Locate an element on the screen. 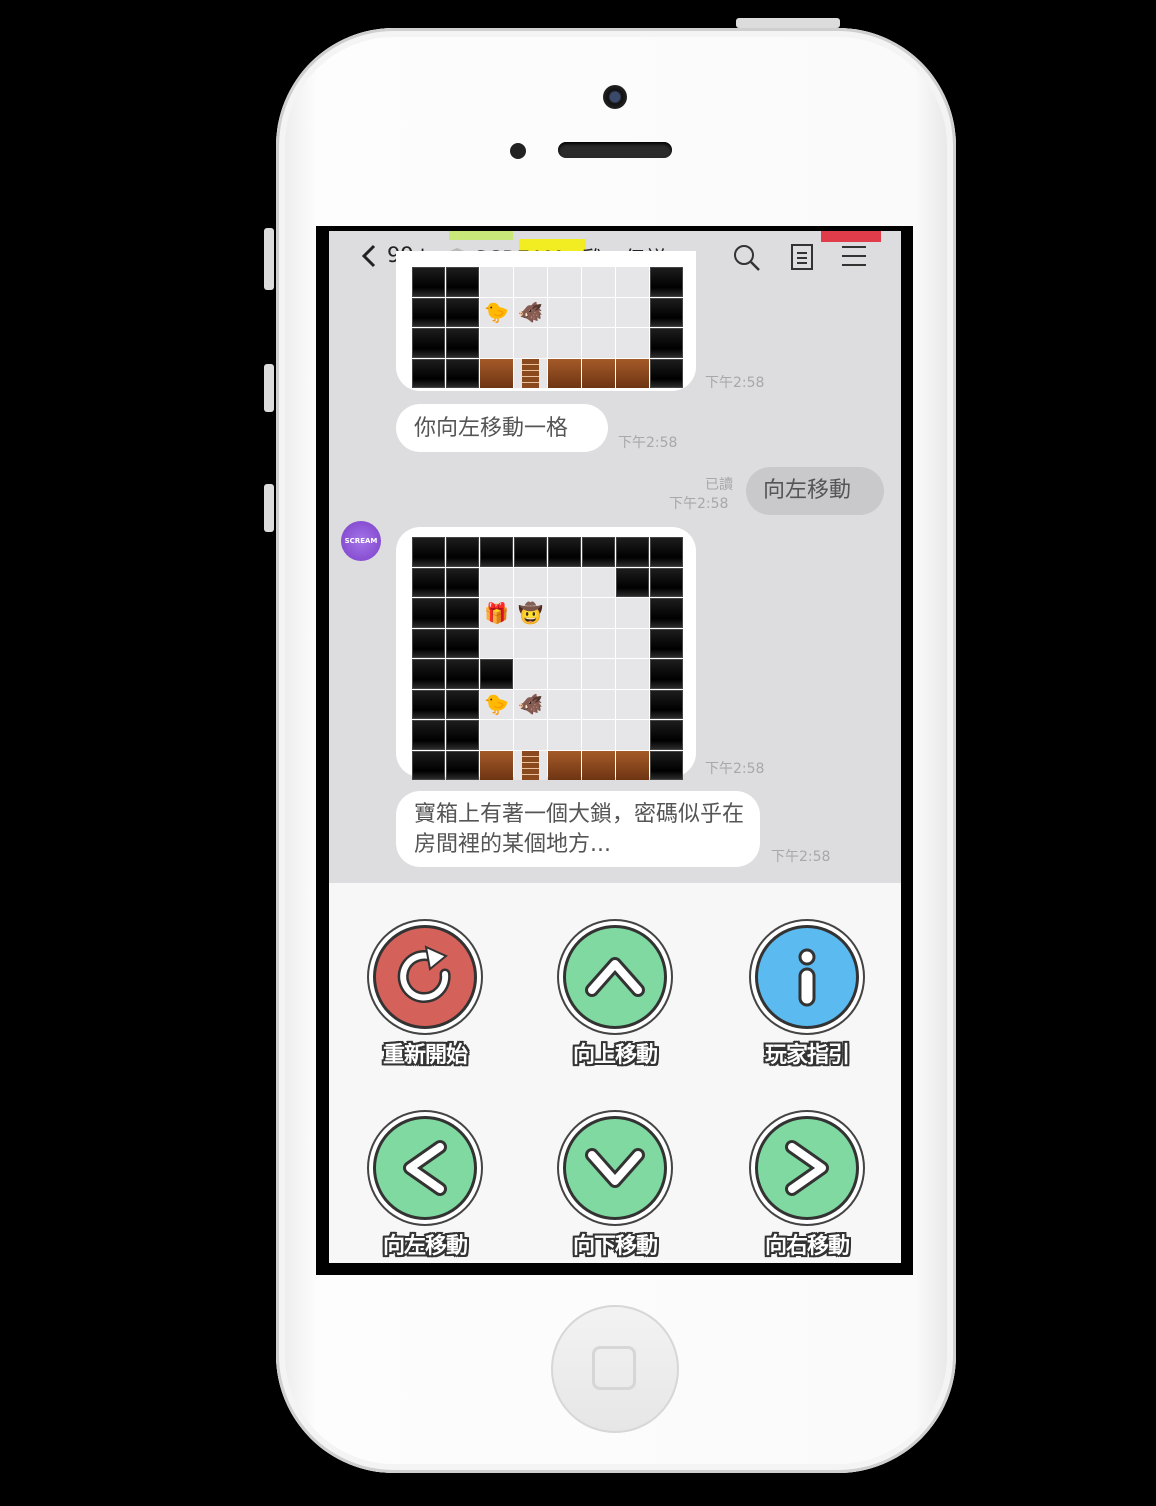 Image resolution: width=1156 pixels, height=1506 pixels. front-camera is located at coordinates (615, 97).